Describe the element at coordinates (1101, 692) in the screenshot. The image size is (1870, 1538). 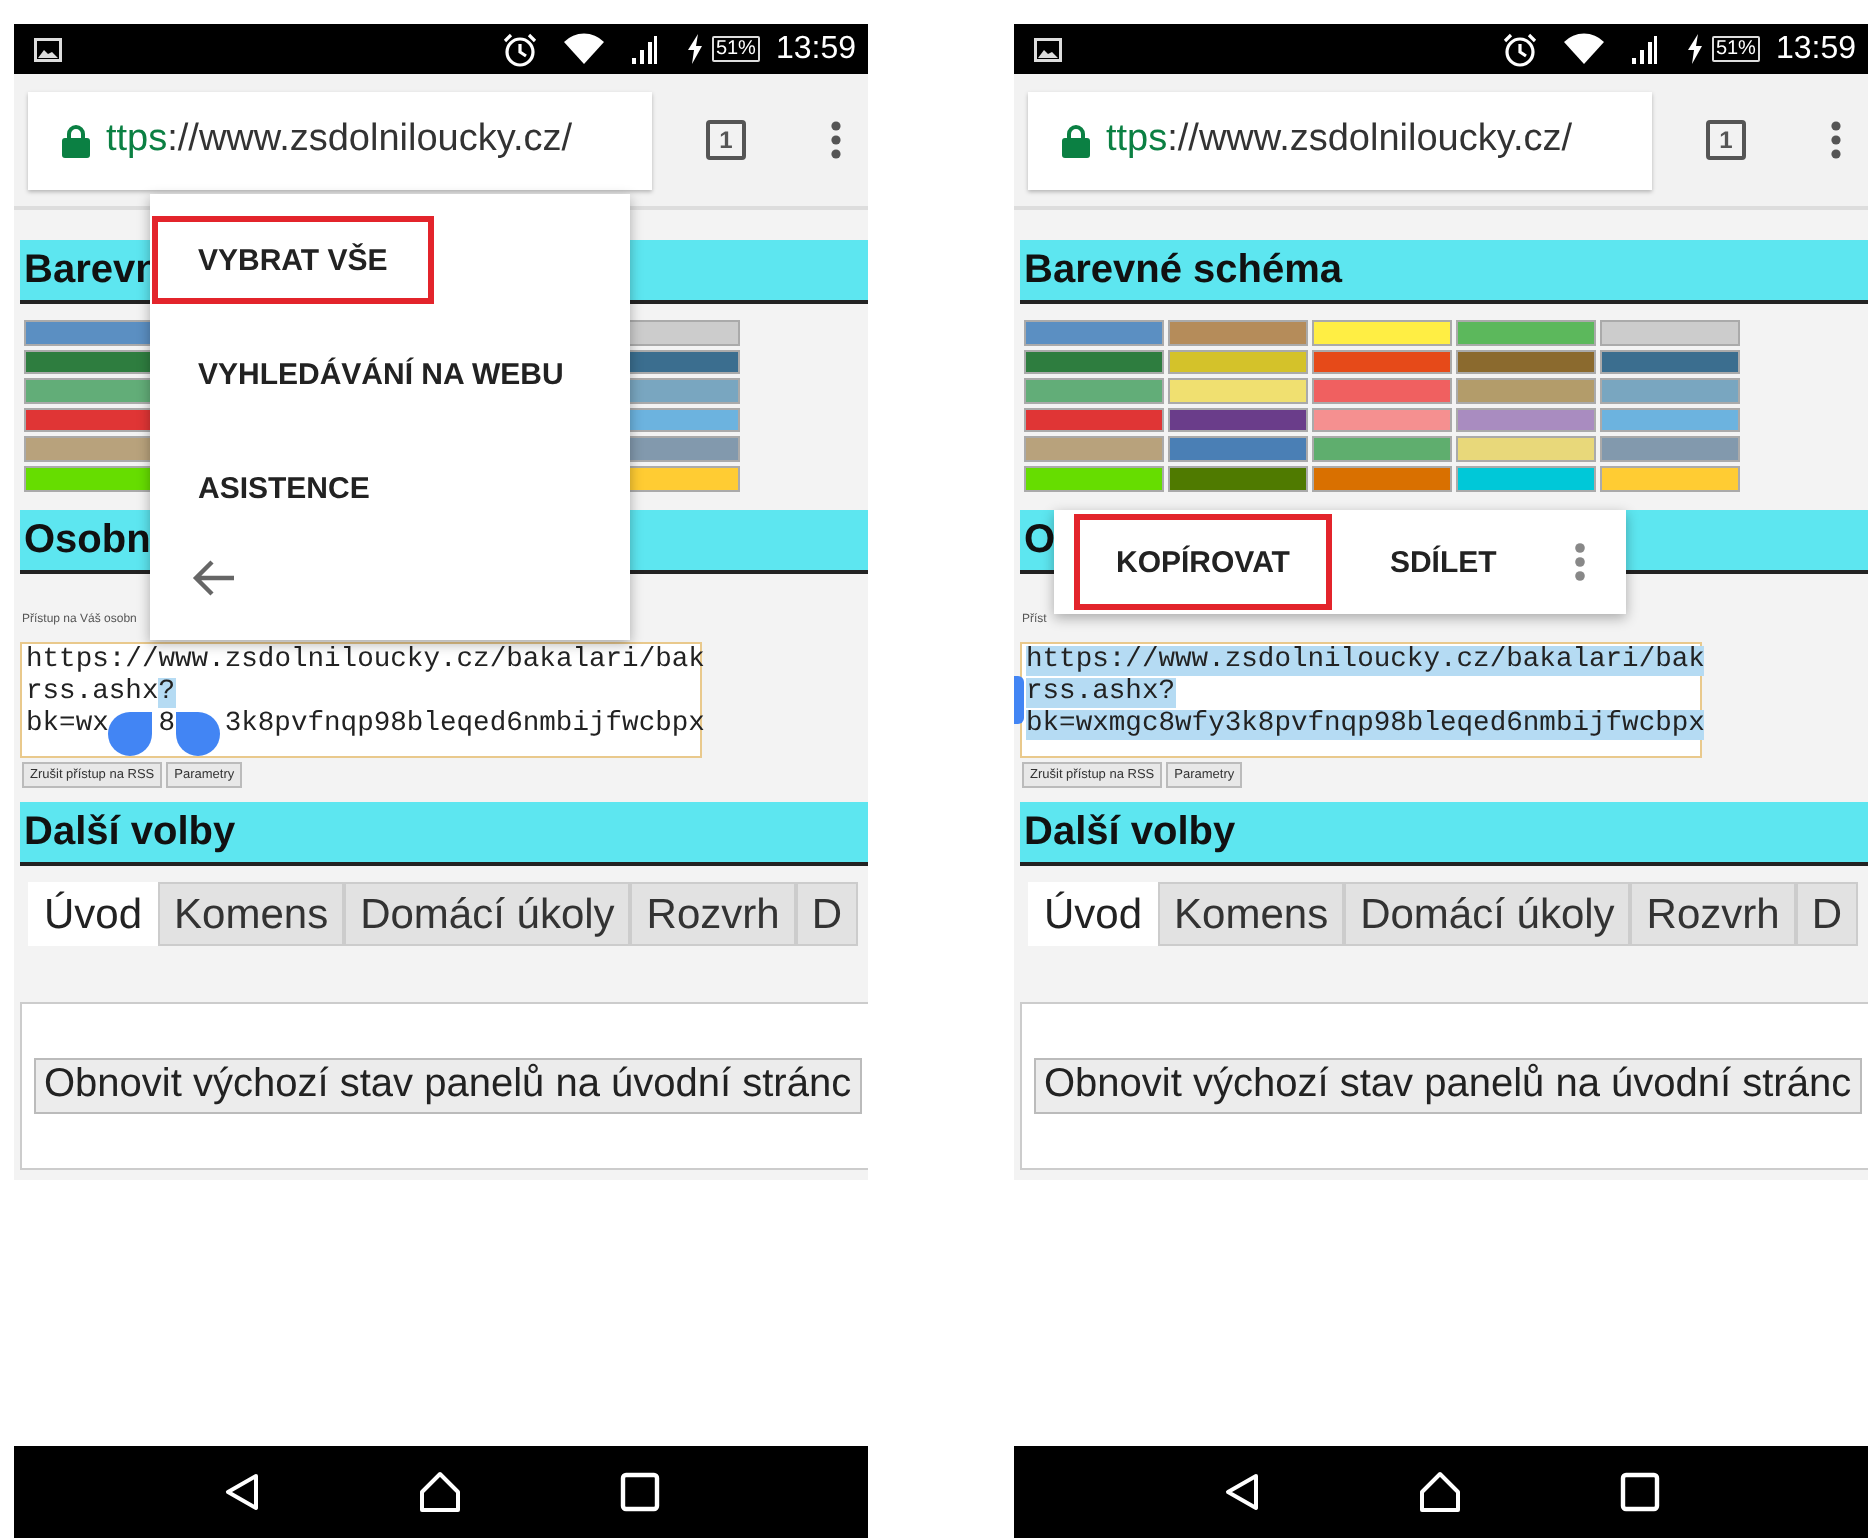
I see `url-text: rss.ashx?` at that location.